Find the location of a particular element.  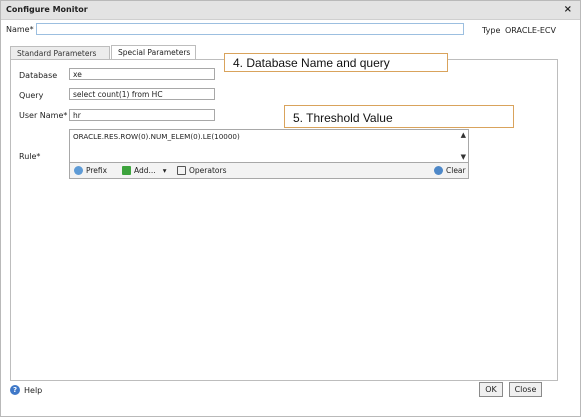

clear-label: Clear is located at coordinates (456, 170).